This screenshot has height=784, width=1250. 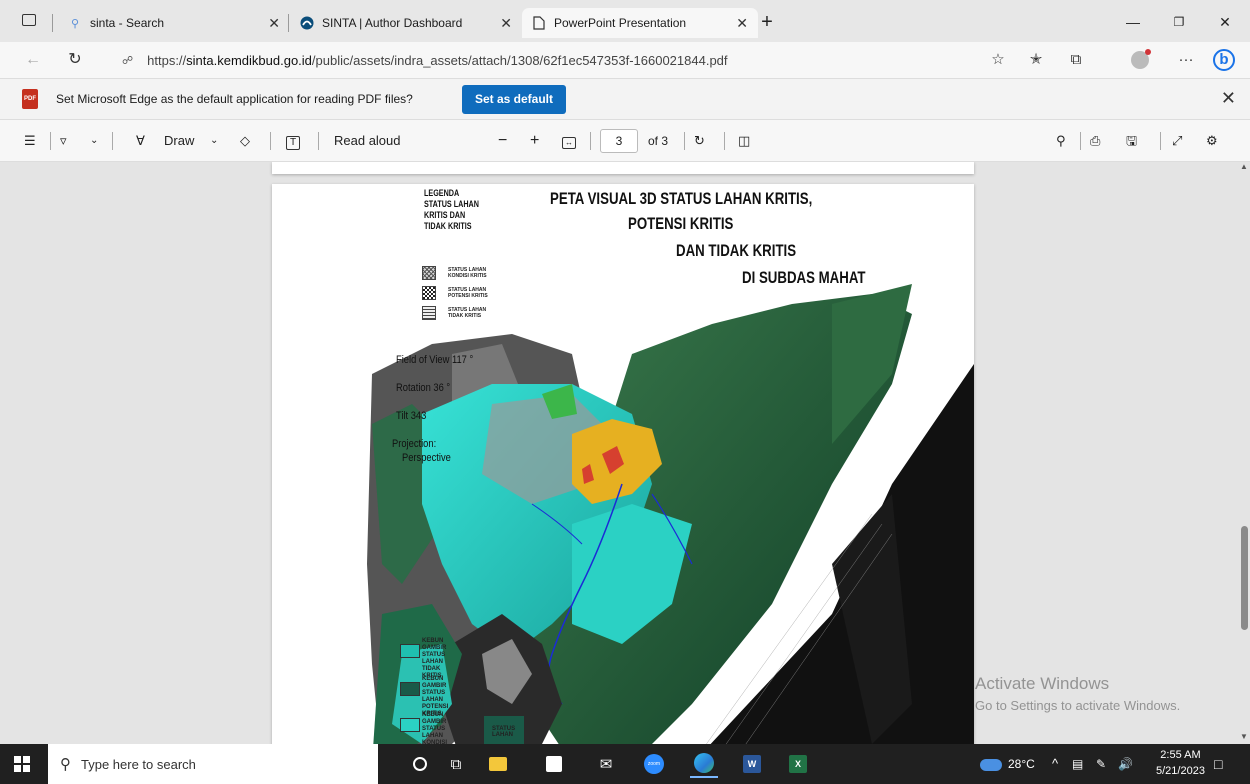 What do you see at coordinates (1101, 764) in the screenshot?
I see `pen-icon: ✎` at bounding box center [1101, 764].